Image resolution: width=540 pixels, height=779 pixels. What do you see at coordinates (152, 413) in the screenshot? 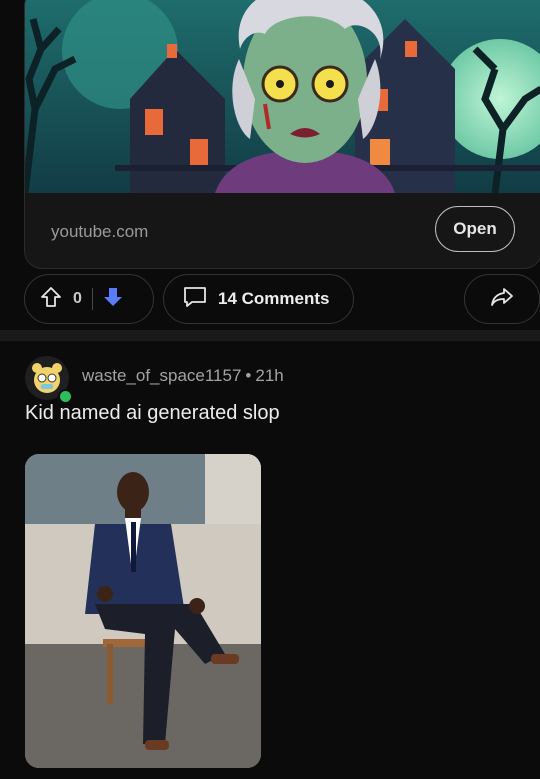
I see `post-title: Kid named ai generated slop` at bounding box center [152, 413].